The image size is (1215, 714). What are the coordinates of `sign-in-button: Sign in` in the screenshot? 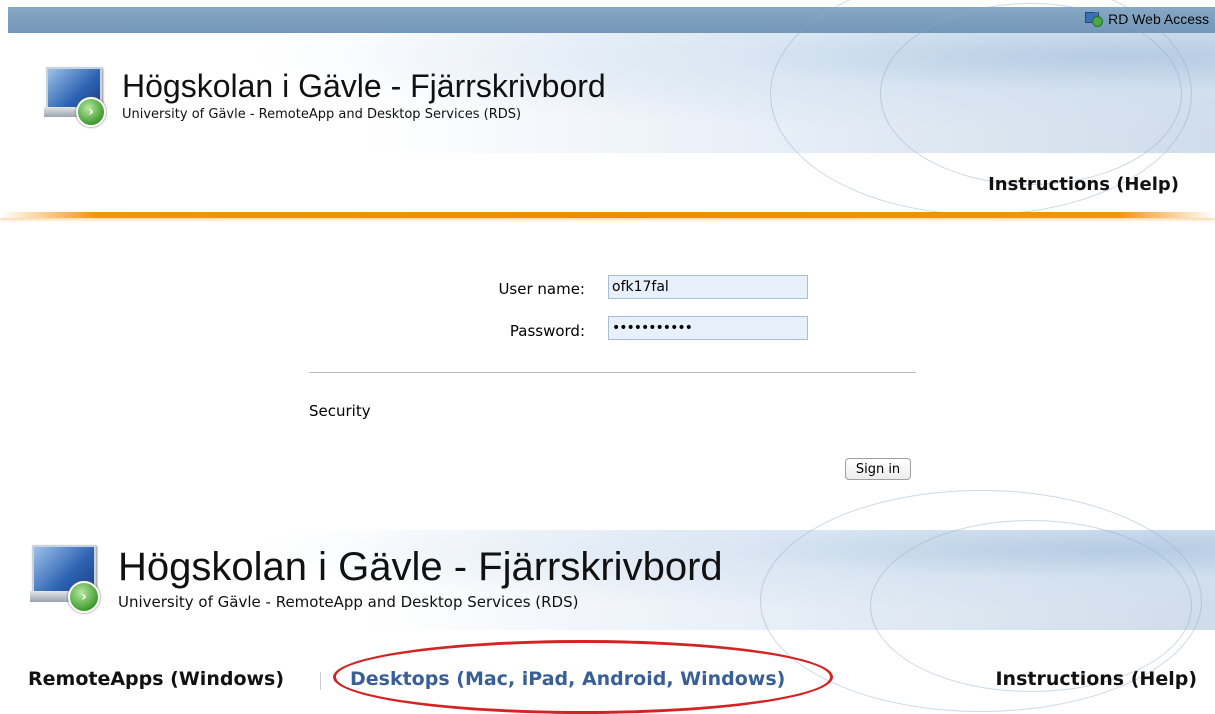 It's located at (878, 469).